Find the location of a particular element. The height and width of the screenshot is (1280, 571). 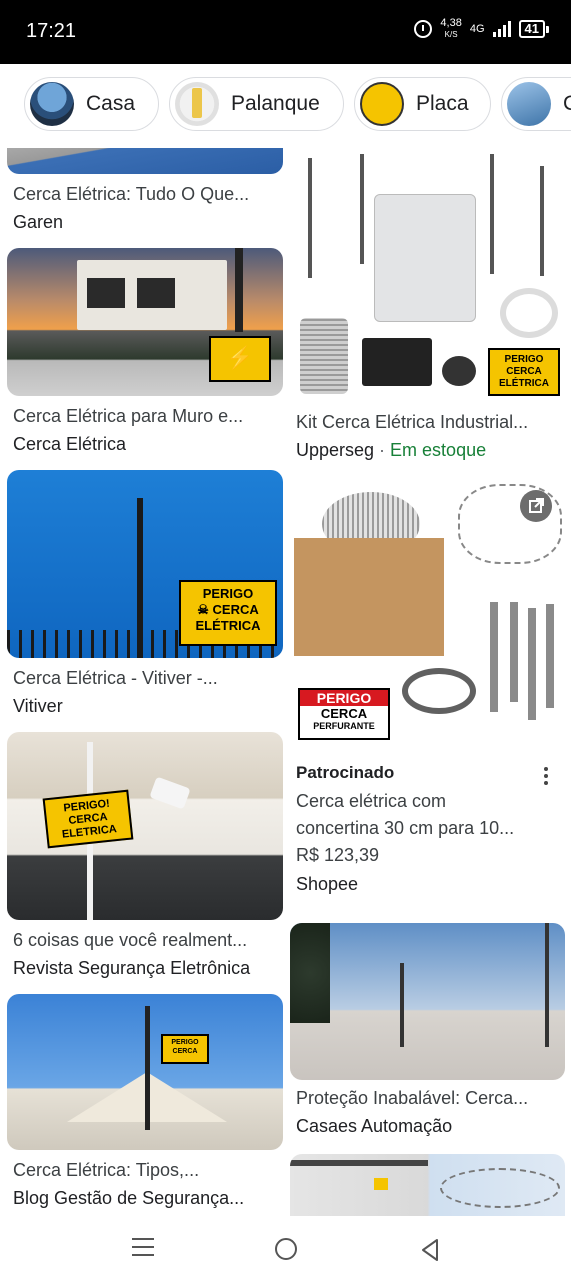

result-source: Casaes Automação is located at coordinates (374, 1126).